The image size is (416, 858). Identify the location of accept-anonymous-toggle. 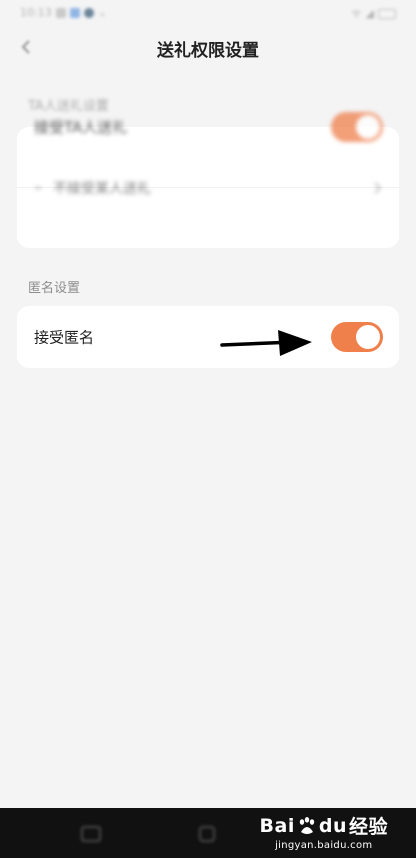
(357, 337).